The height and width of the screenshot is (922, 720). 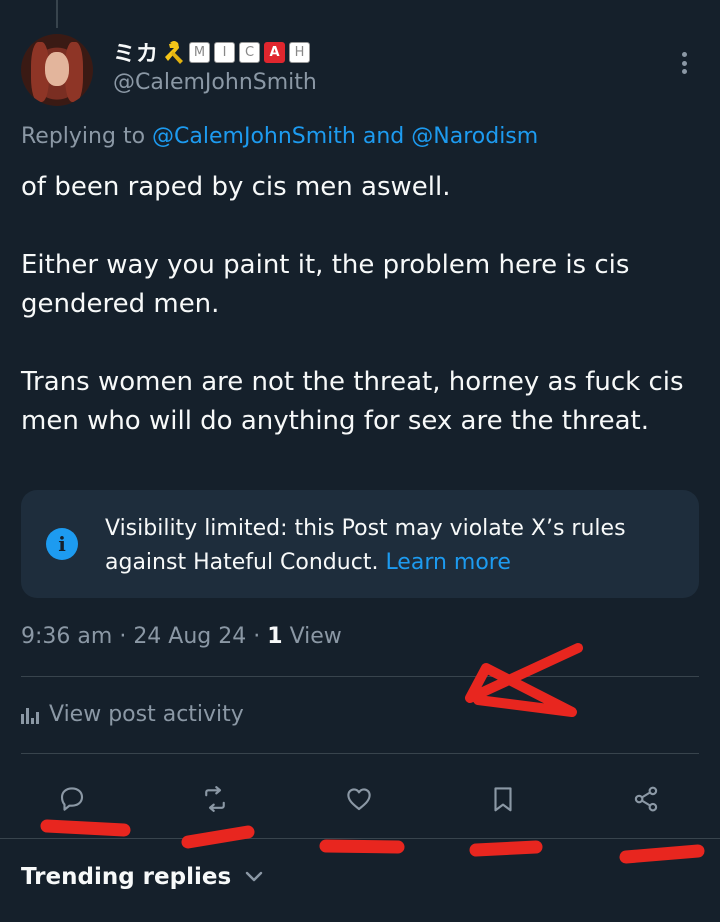 What do you see at coordinates (236, 187) in the screenshot?
I see `post-paragraph: of been raped by cis men aswell.` at bounding box center [236, 187].